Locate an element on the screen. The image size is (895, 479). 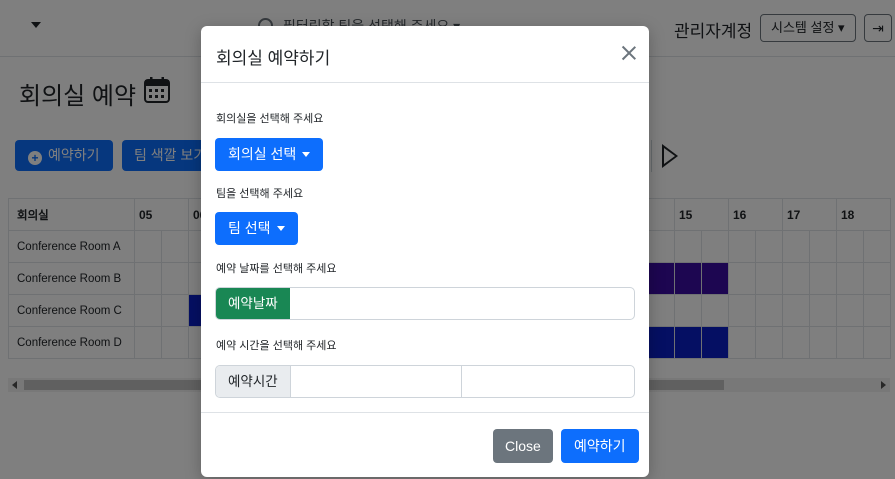
submit-booking-button: 예약하기 is located at coordinates (600, 446).